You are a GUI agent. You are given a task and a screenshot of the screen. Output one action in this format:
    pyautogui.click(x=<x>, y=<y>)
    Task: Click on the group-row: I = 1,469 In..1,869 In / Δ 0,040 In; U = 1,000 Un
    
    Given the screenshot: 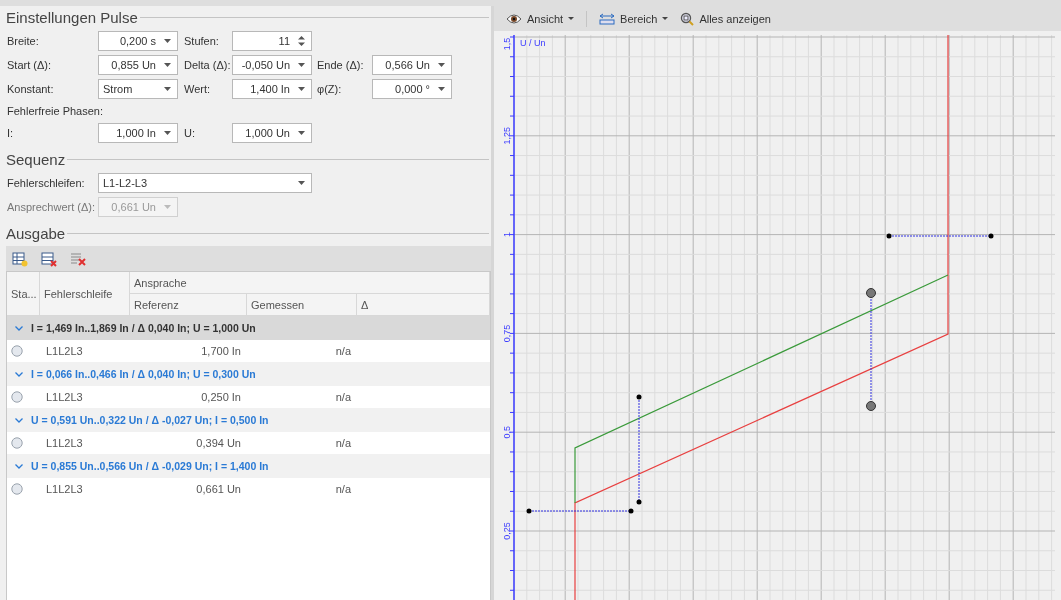 What is the action you would take?
    pyautogui.click(x=248, y=328)
    